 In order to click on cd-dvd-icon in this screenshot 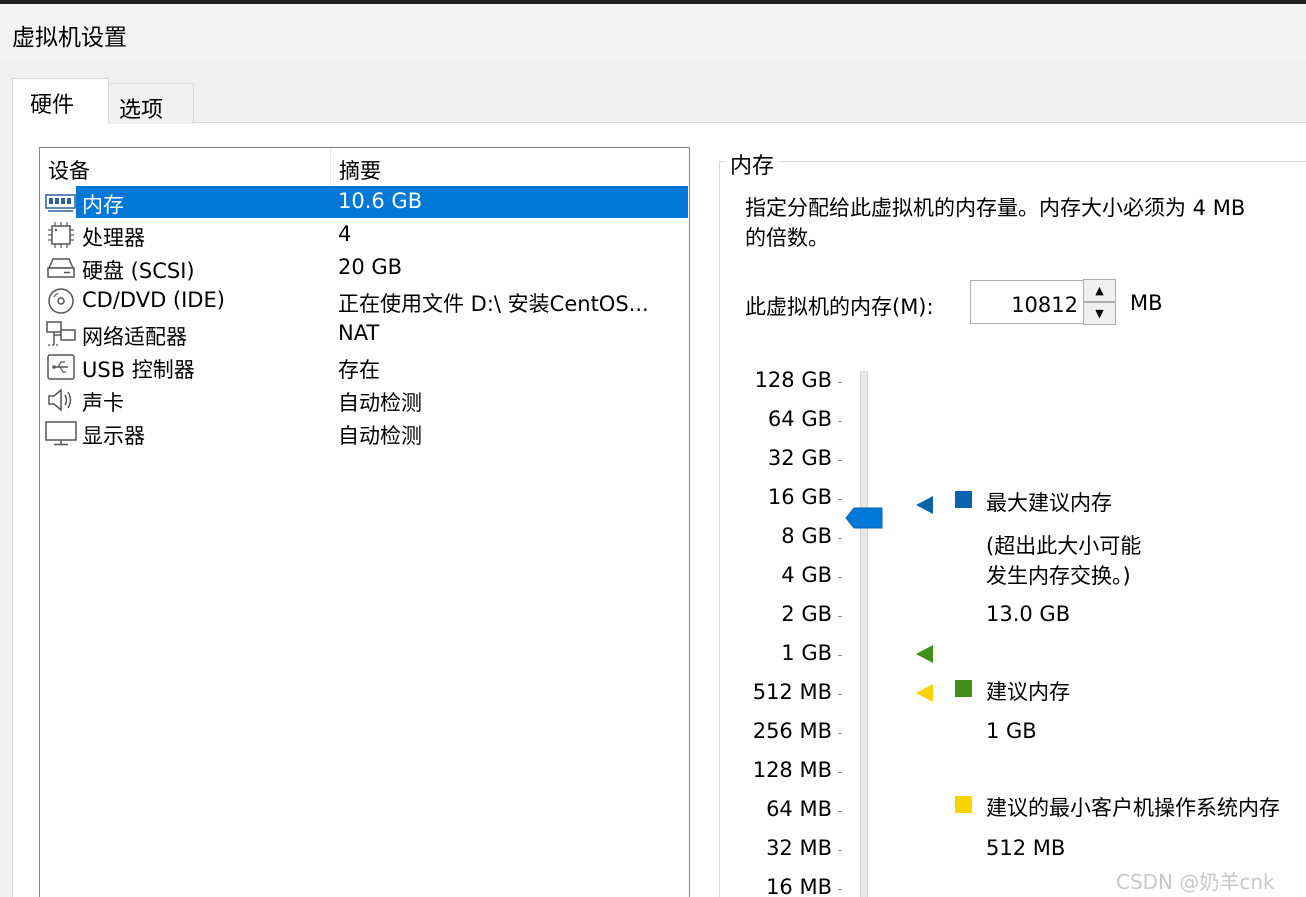, I will do `click(61, 301)`.